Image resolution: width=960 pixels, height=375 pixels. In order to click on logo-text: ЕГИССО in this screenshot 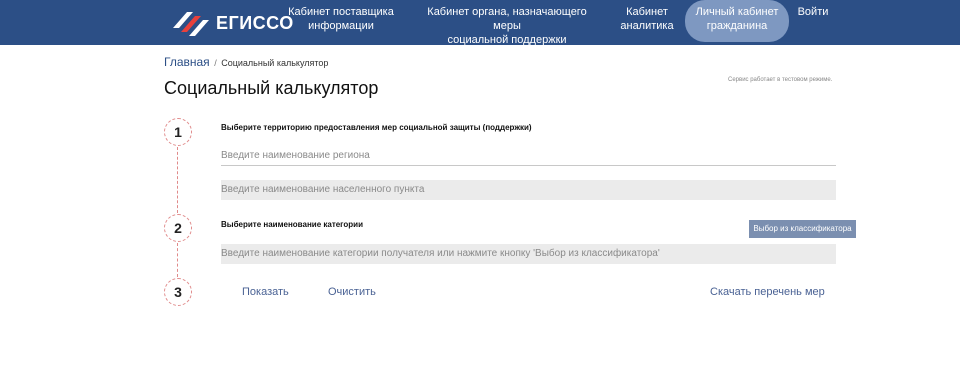, I will do `click(255, 23)`.